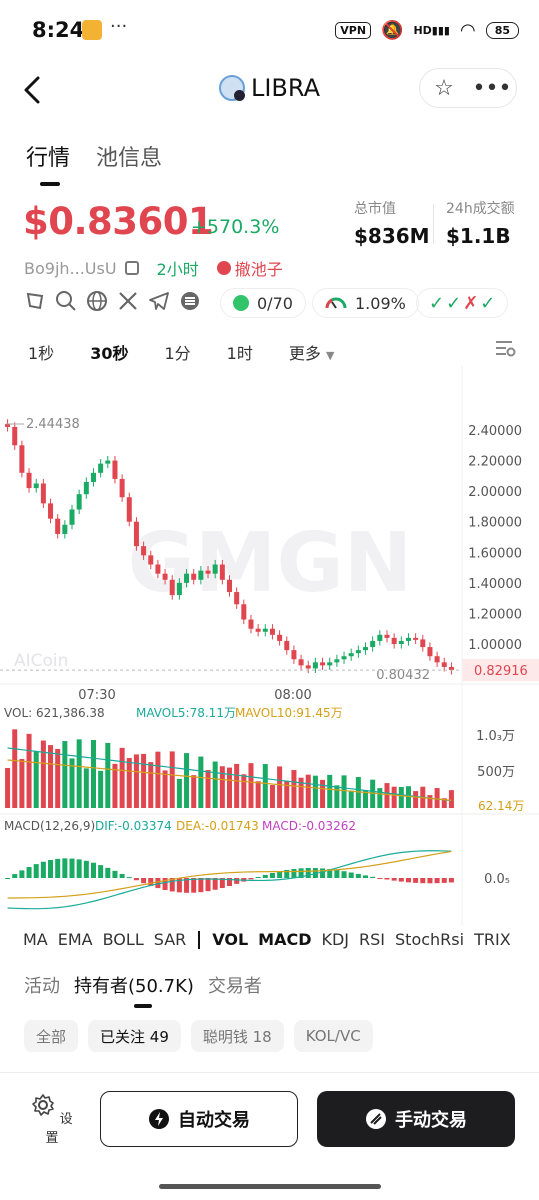 This screenshot has width=539, height=1200. What do you see at coordinates (492, 88) in the screenshot?
I see `more-menu-icon: •••` at bounding box center [492, 88].